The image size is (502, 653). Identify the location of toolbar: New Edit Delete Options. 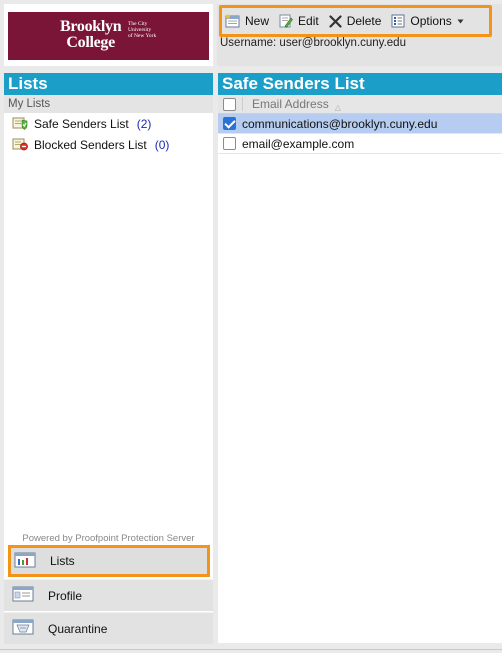
(355, 21).